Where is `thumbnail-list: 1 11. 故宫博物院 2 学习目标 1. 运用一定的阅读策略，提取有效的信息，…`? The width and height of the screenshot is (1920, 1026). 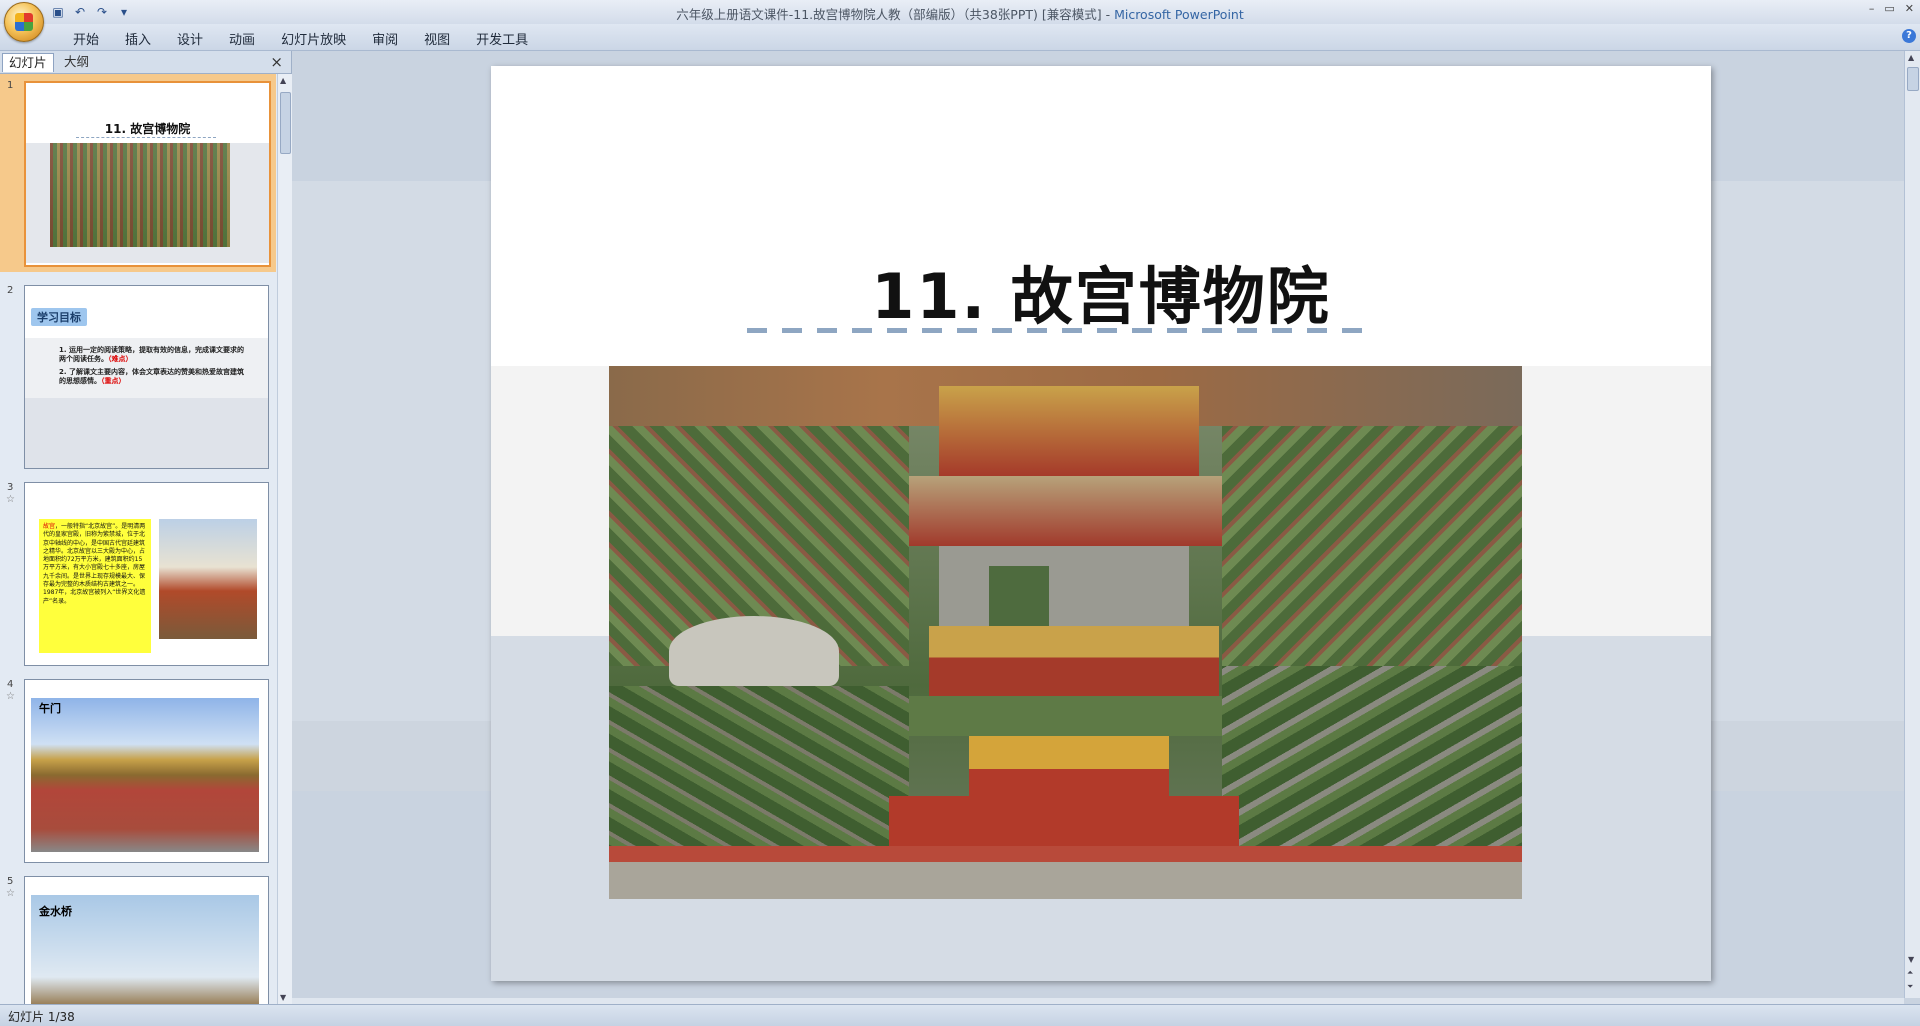
thumbnail-list: 1 11. 故宫博物院 2 学习目标 1. 运用一定的阅读策略，提取有效的信息，… is located at coordinates (138, 539).